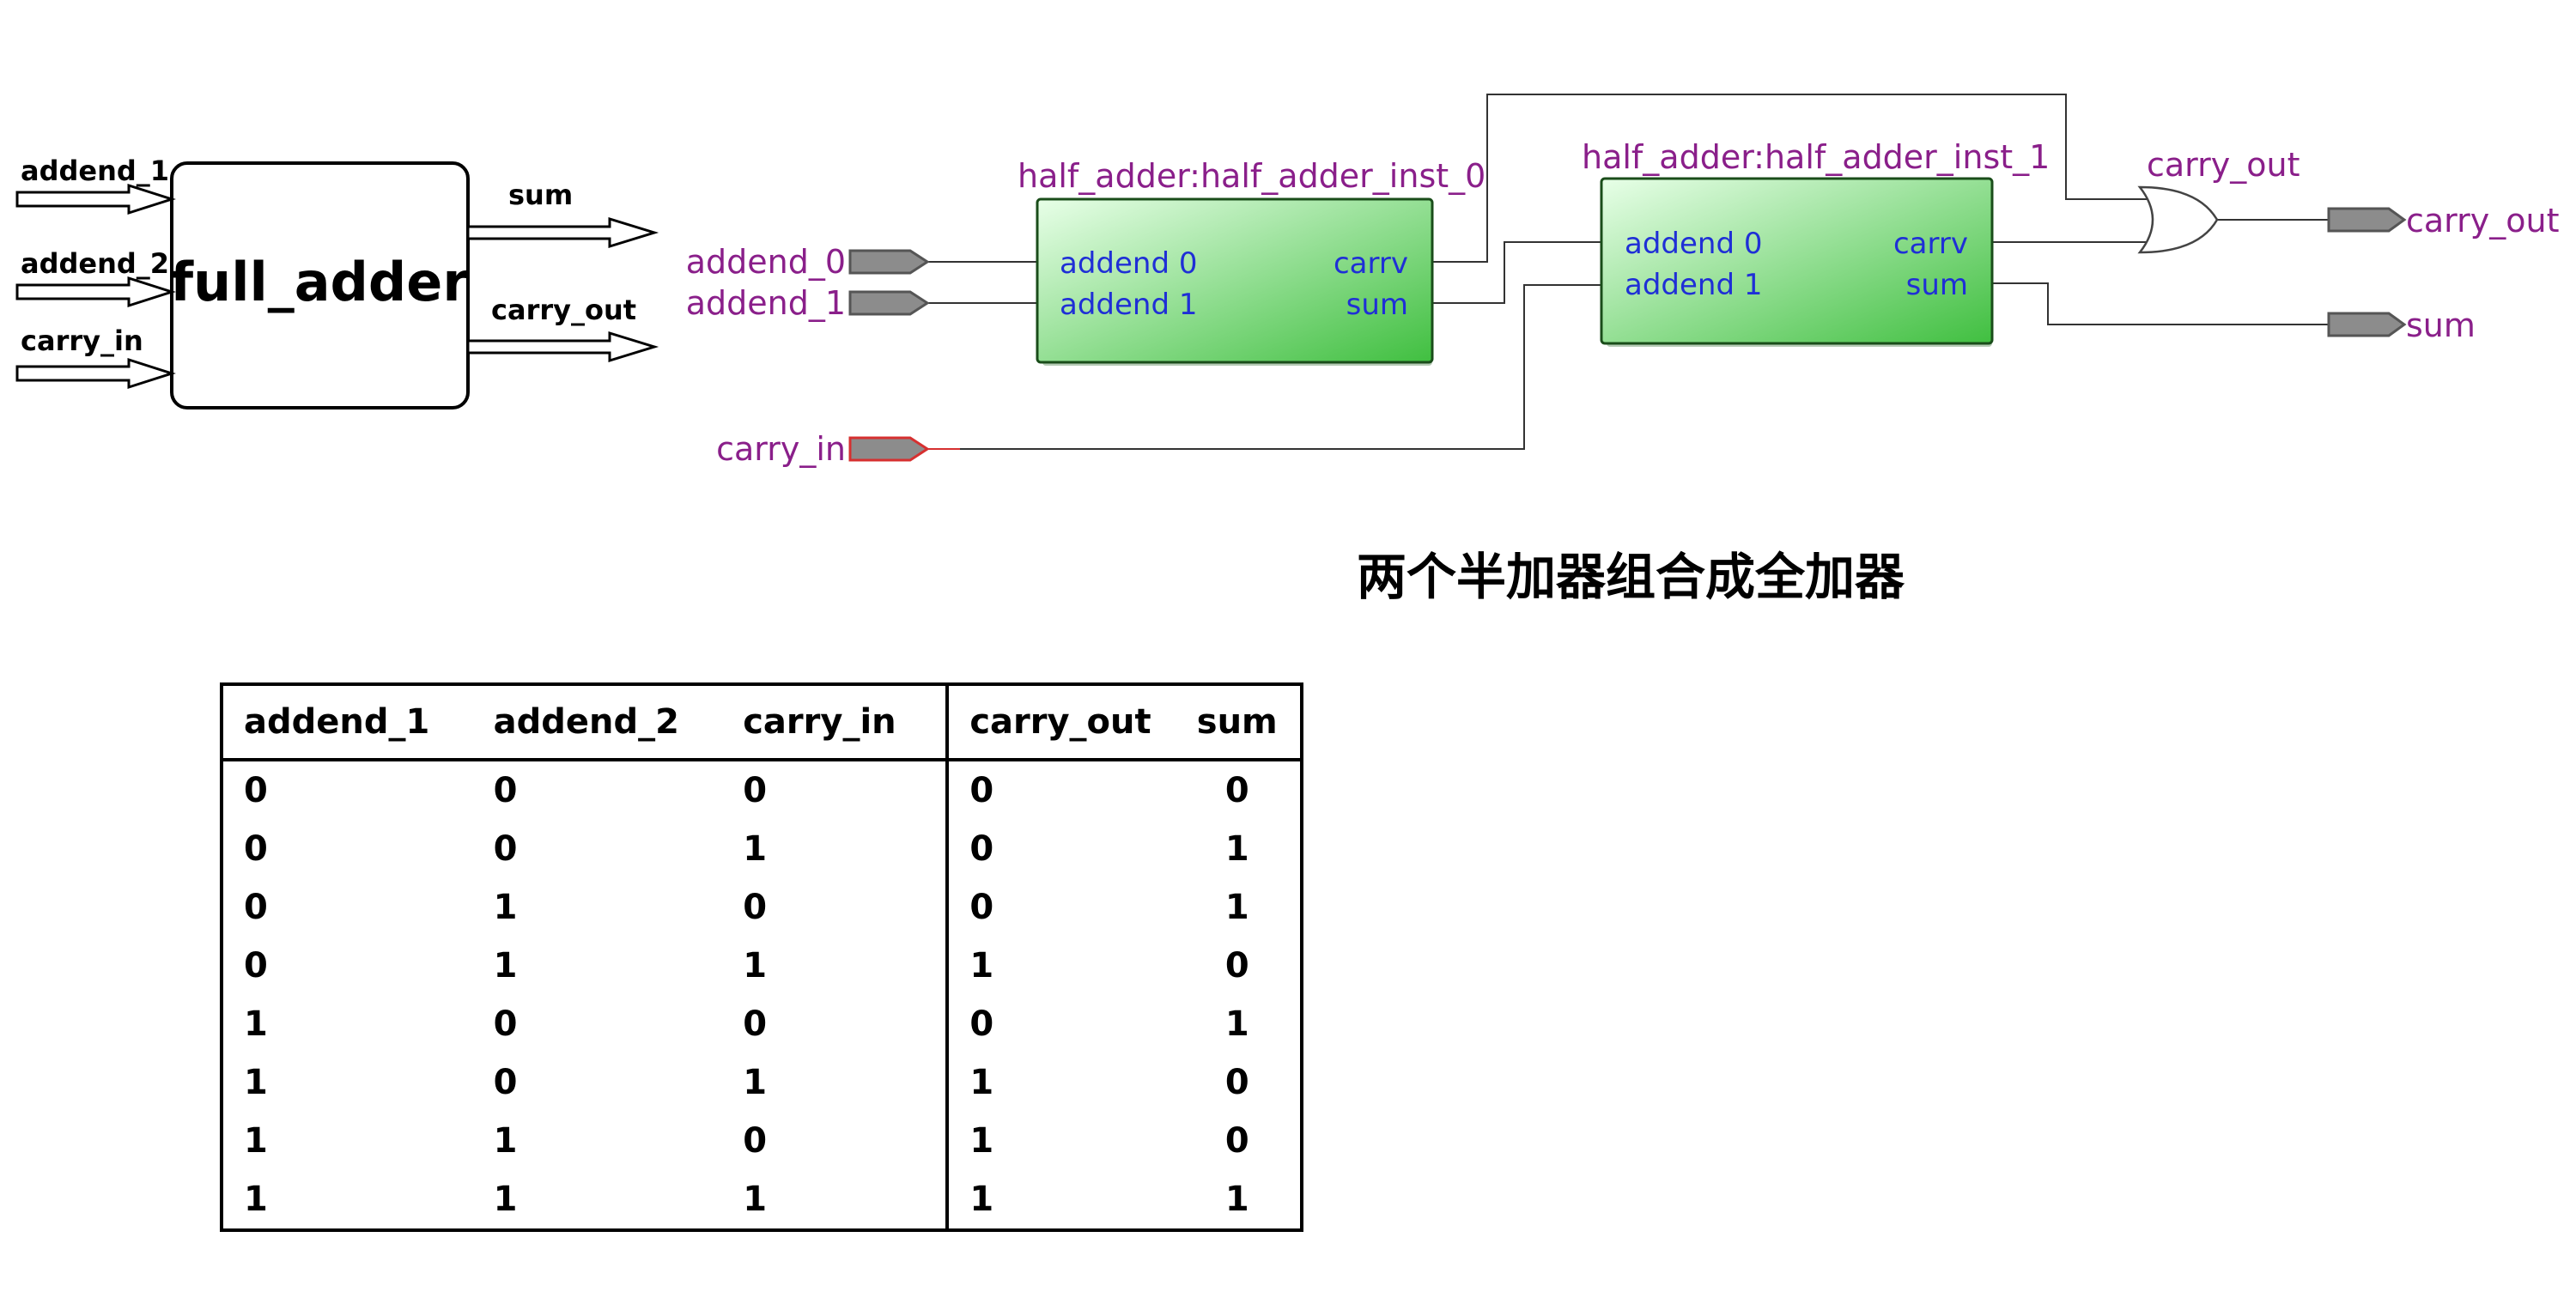 The width and height of the screenshot is (2576, 1292). What do you see at coordinates (2223, 165) in the screenshot?
I see `or-gate-label: carry_out` at bounding box center [2223, 165].